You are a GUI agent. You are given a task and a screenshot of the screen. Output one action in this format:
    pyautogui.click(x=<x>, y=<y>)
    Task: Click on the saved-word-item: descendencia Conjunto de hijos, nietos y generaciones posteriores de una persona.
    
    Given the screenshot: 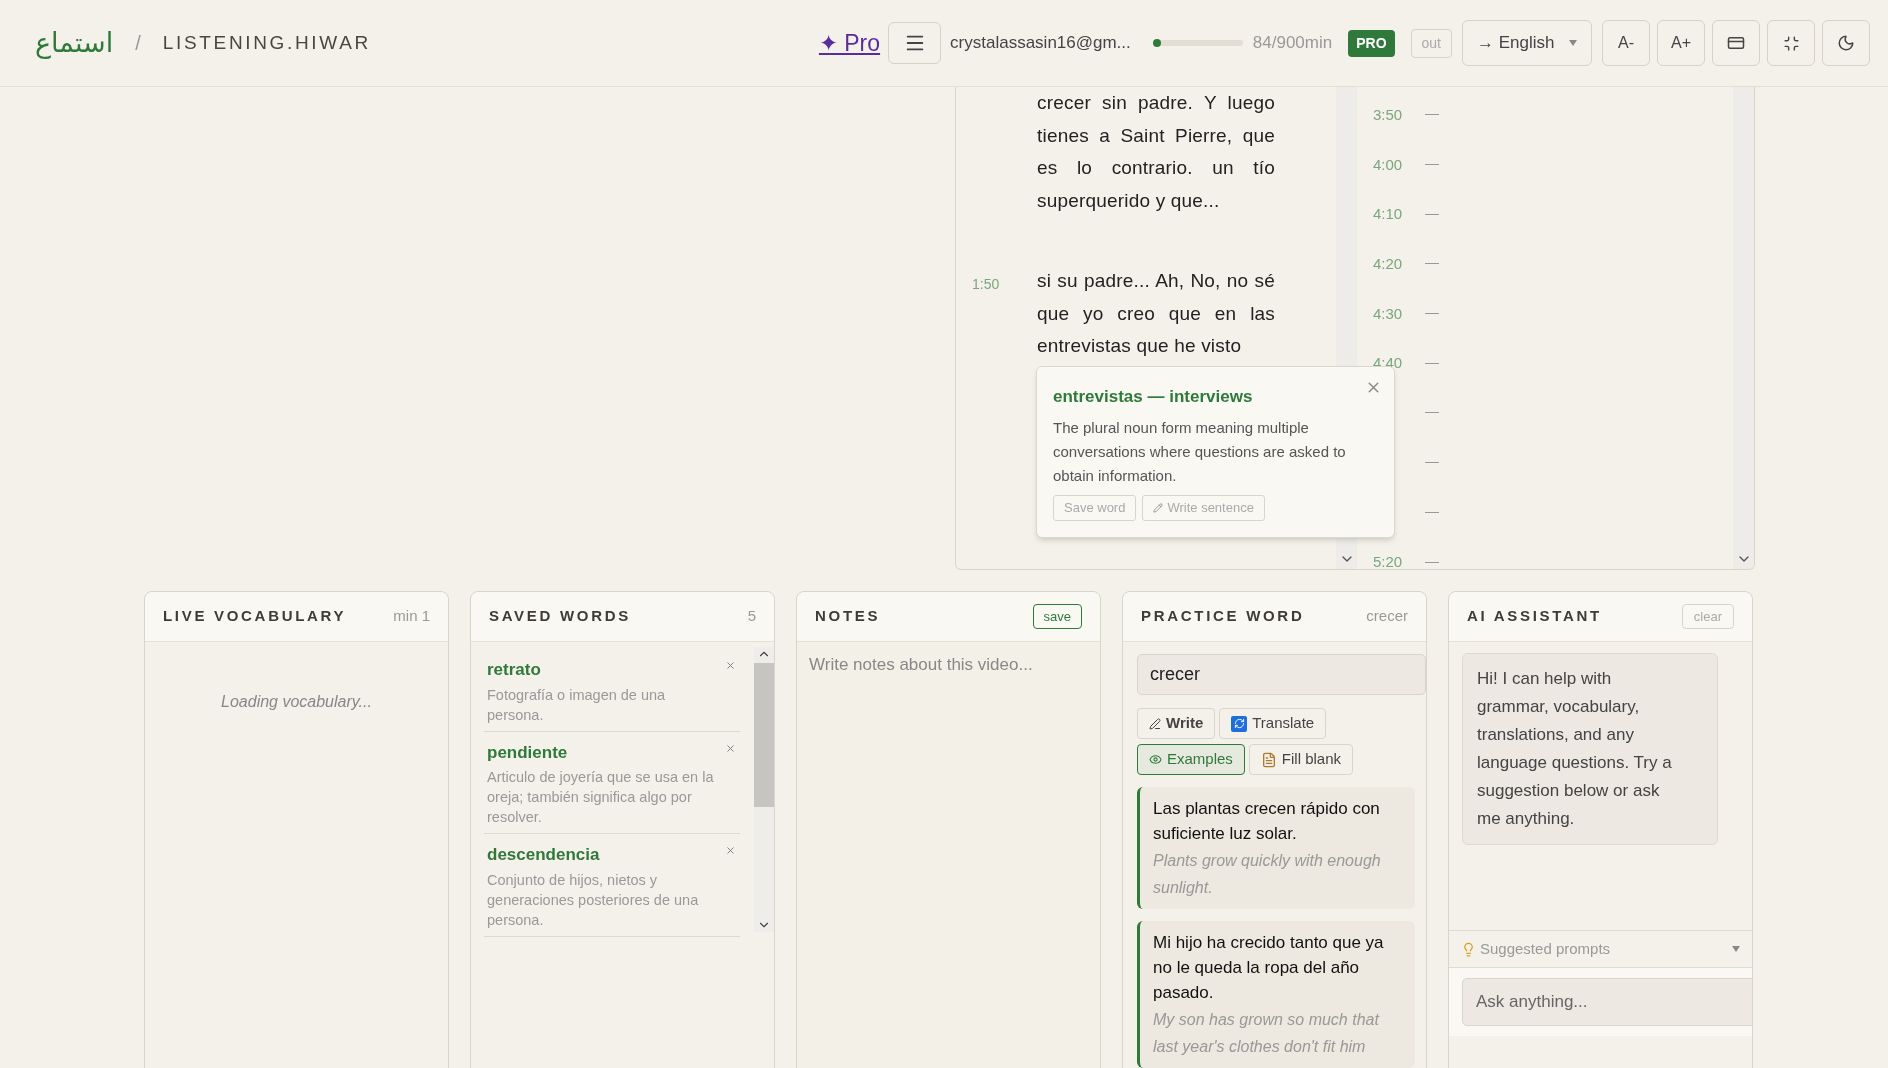 What is the action you would take?
    pyautogui.click(x=612, y=889)
    